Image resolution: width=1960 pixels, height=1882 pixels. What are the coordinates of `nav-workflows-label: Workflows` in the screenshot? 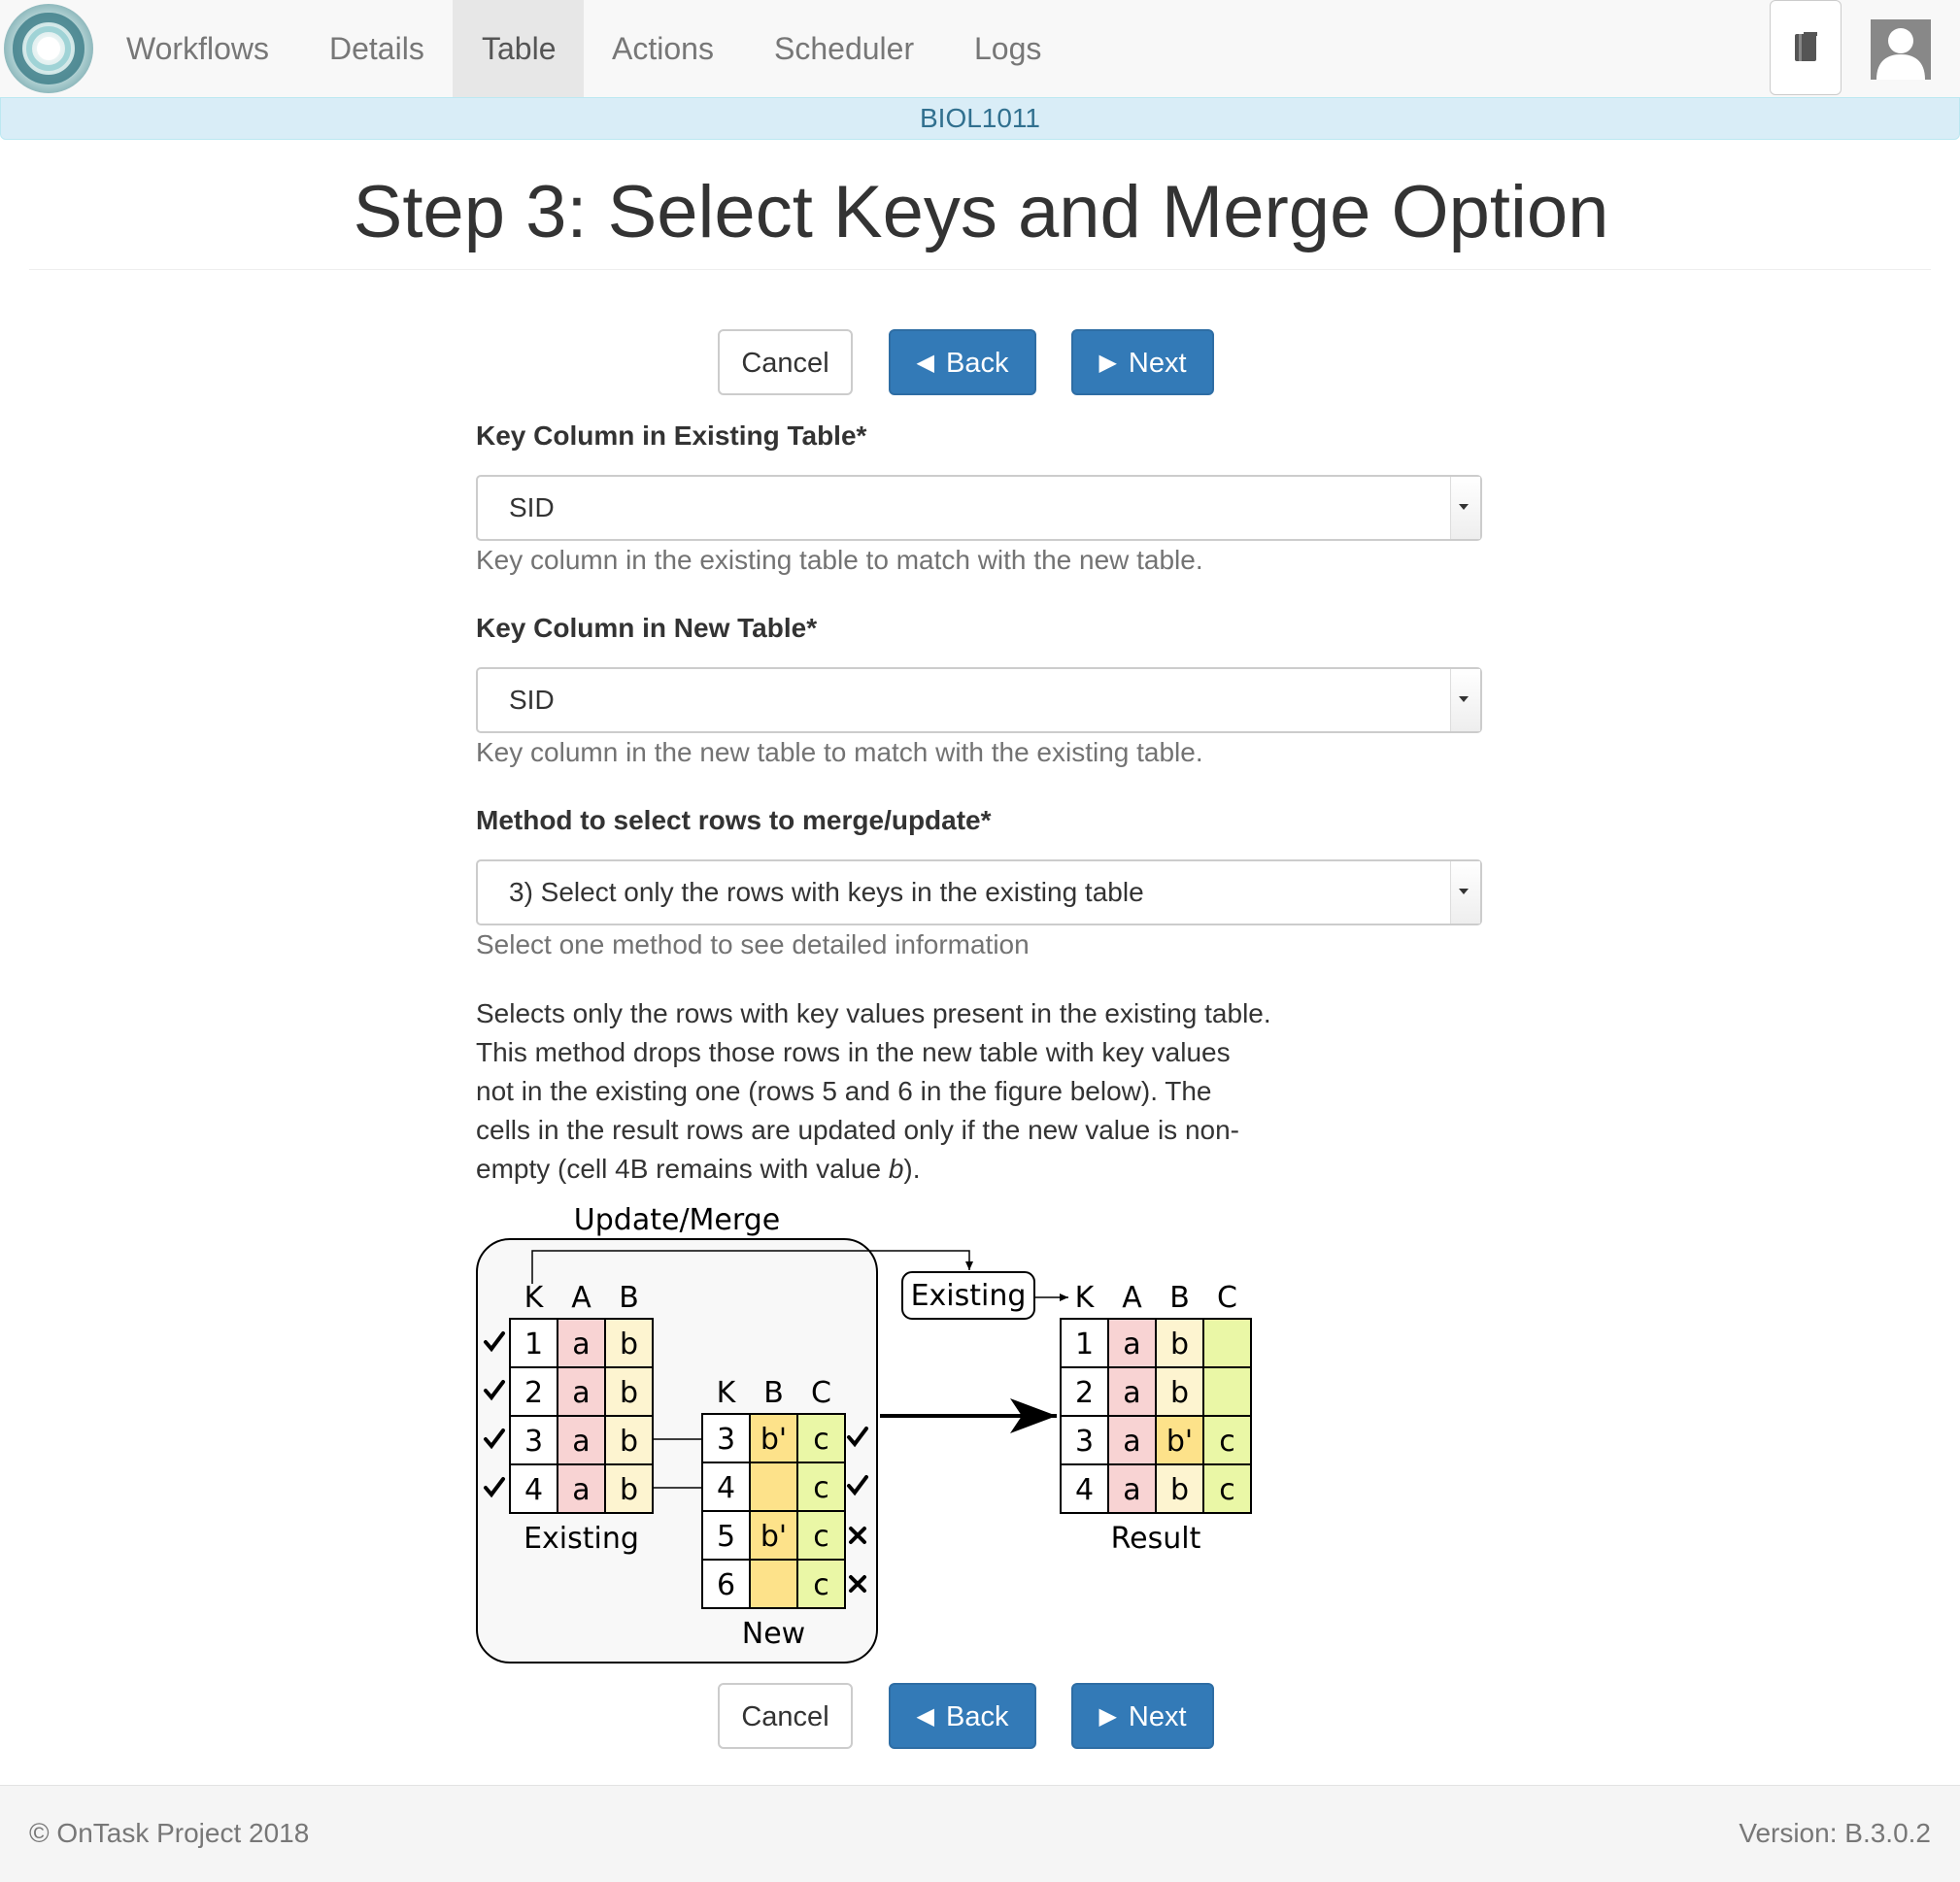 It's located at (197, 48).